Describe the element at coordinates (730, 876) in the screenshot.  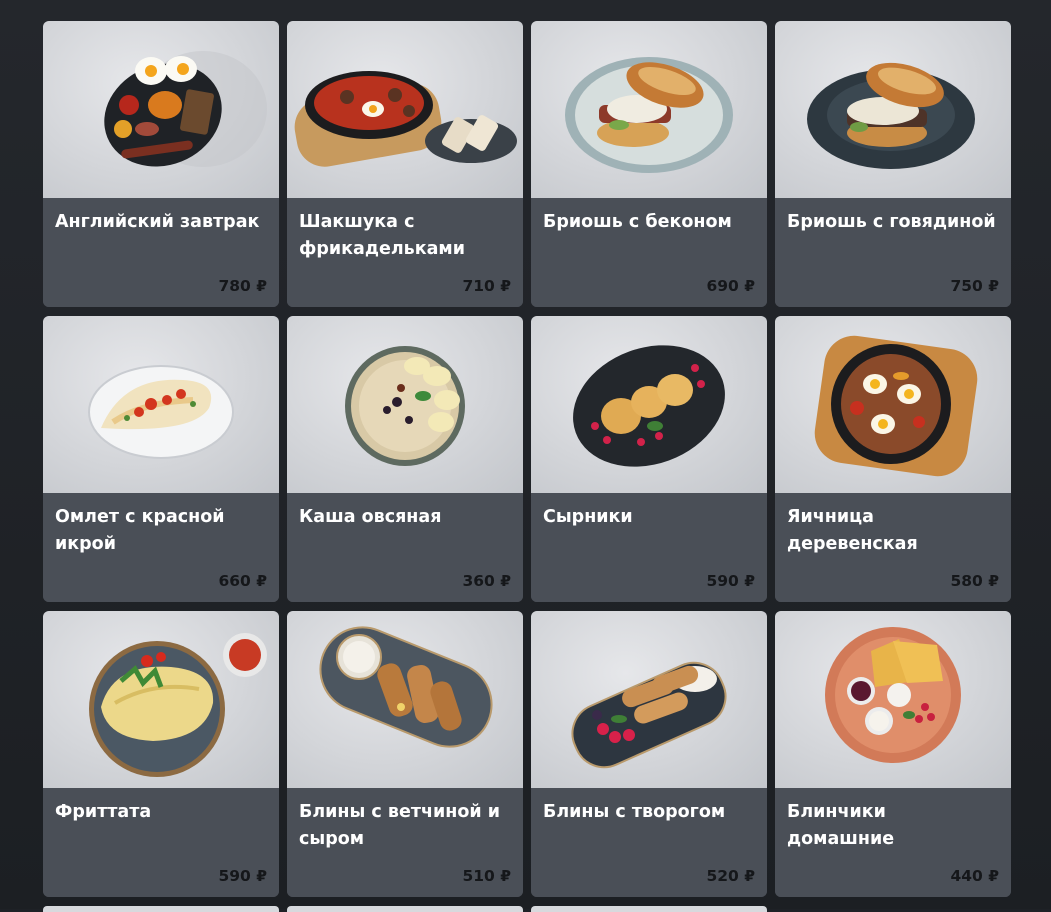
I see `dish-price: 520 ₽` at that location.